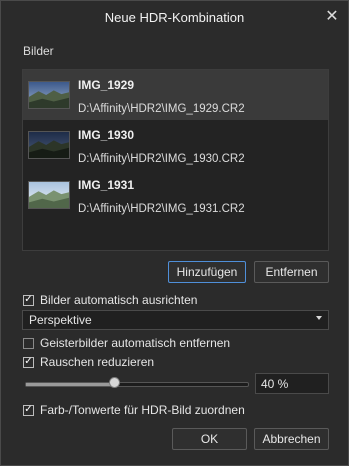 Image resolution: width=349 pixels, height=466 pixels. Describe the element at coordinates (106, 135) in the screenshot. I see `image-name: IMG_1930` at that location.